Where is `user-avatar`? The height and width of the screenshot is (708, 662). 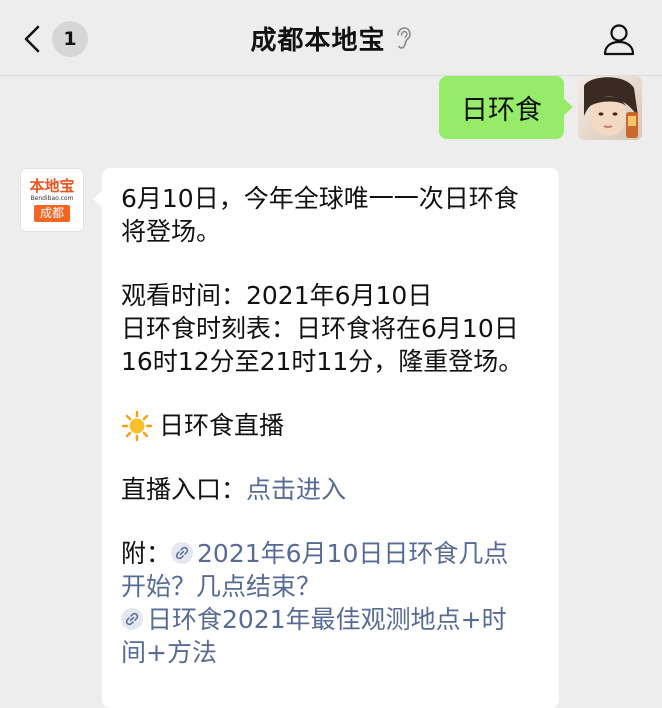
user-avatar is located at coordinates (610, 108).